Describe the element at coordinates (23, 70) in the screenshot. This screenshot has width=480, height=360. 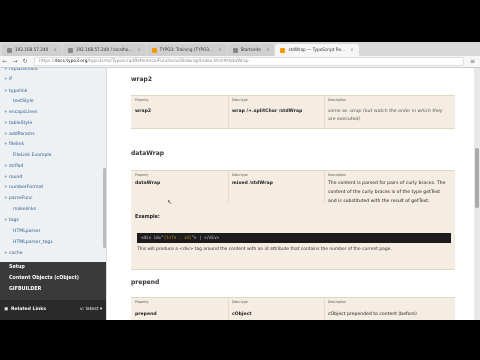
I see `sidebar-item-label: replacement` at that location.